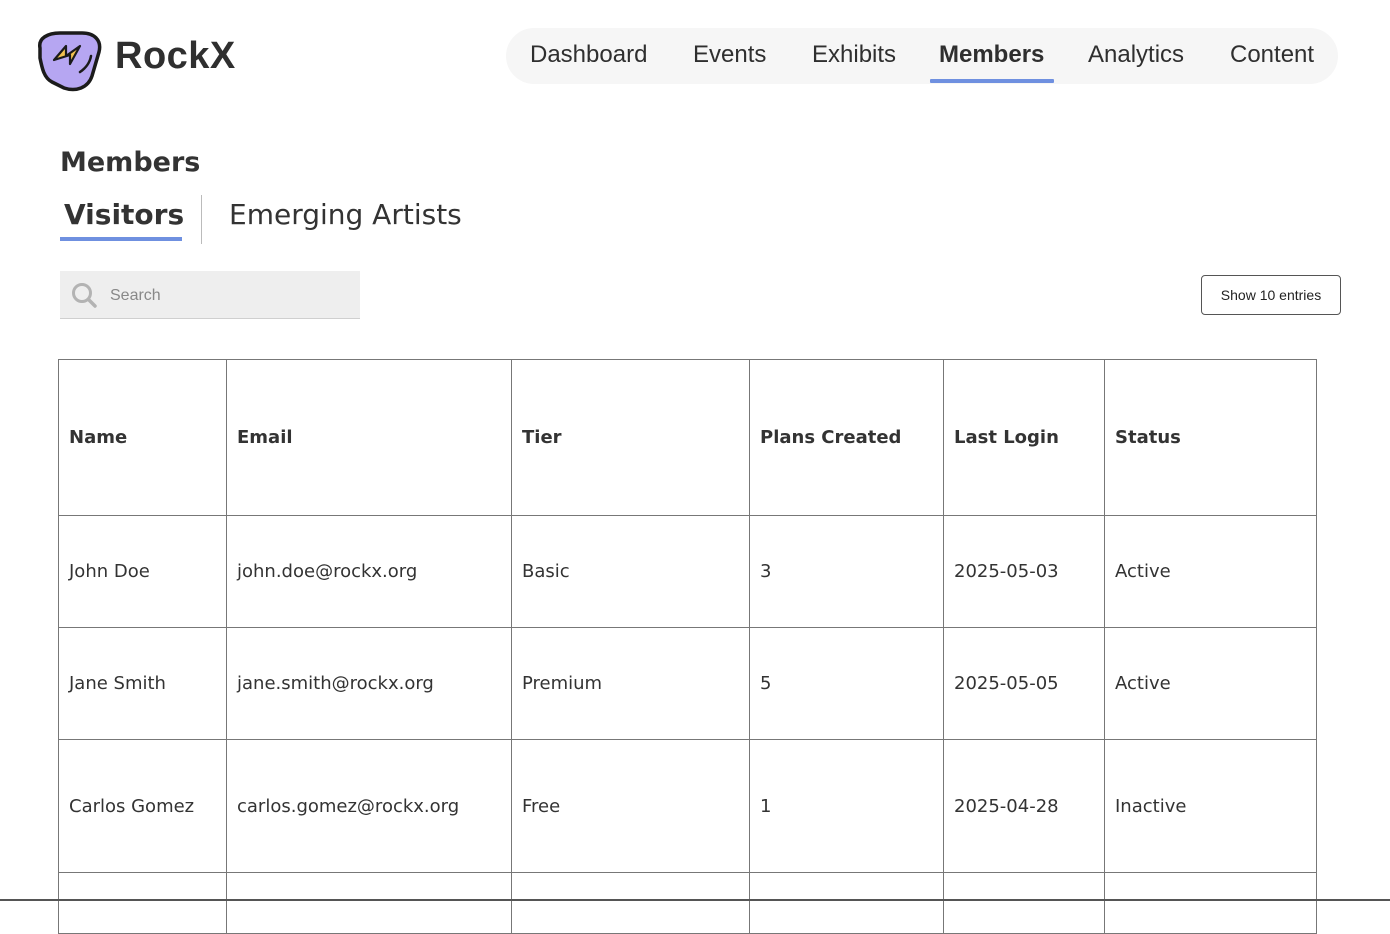  I want to click on cell-last-login: 2025-05-05, so click(1024, 683).